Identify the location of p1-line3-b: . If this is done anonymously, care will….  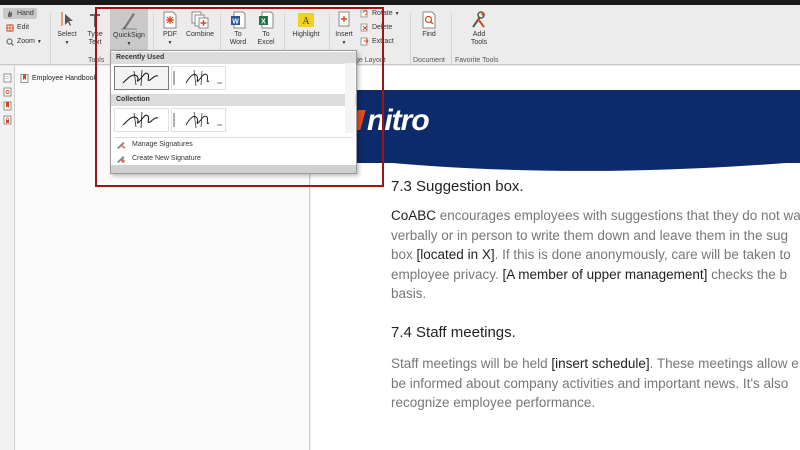
(642, 254).